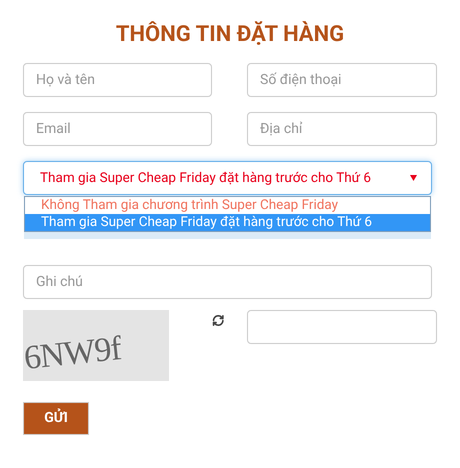 Image resolution: width=460 pixels, height=468 pixels. I want to click on captcha-image: 6NW9f, so click(96, 345).